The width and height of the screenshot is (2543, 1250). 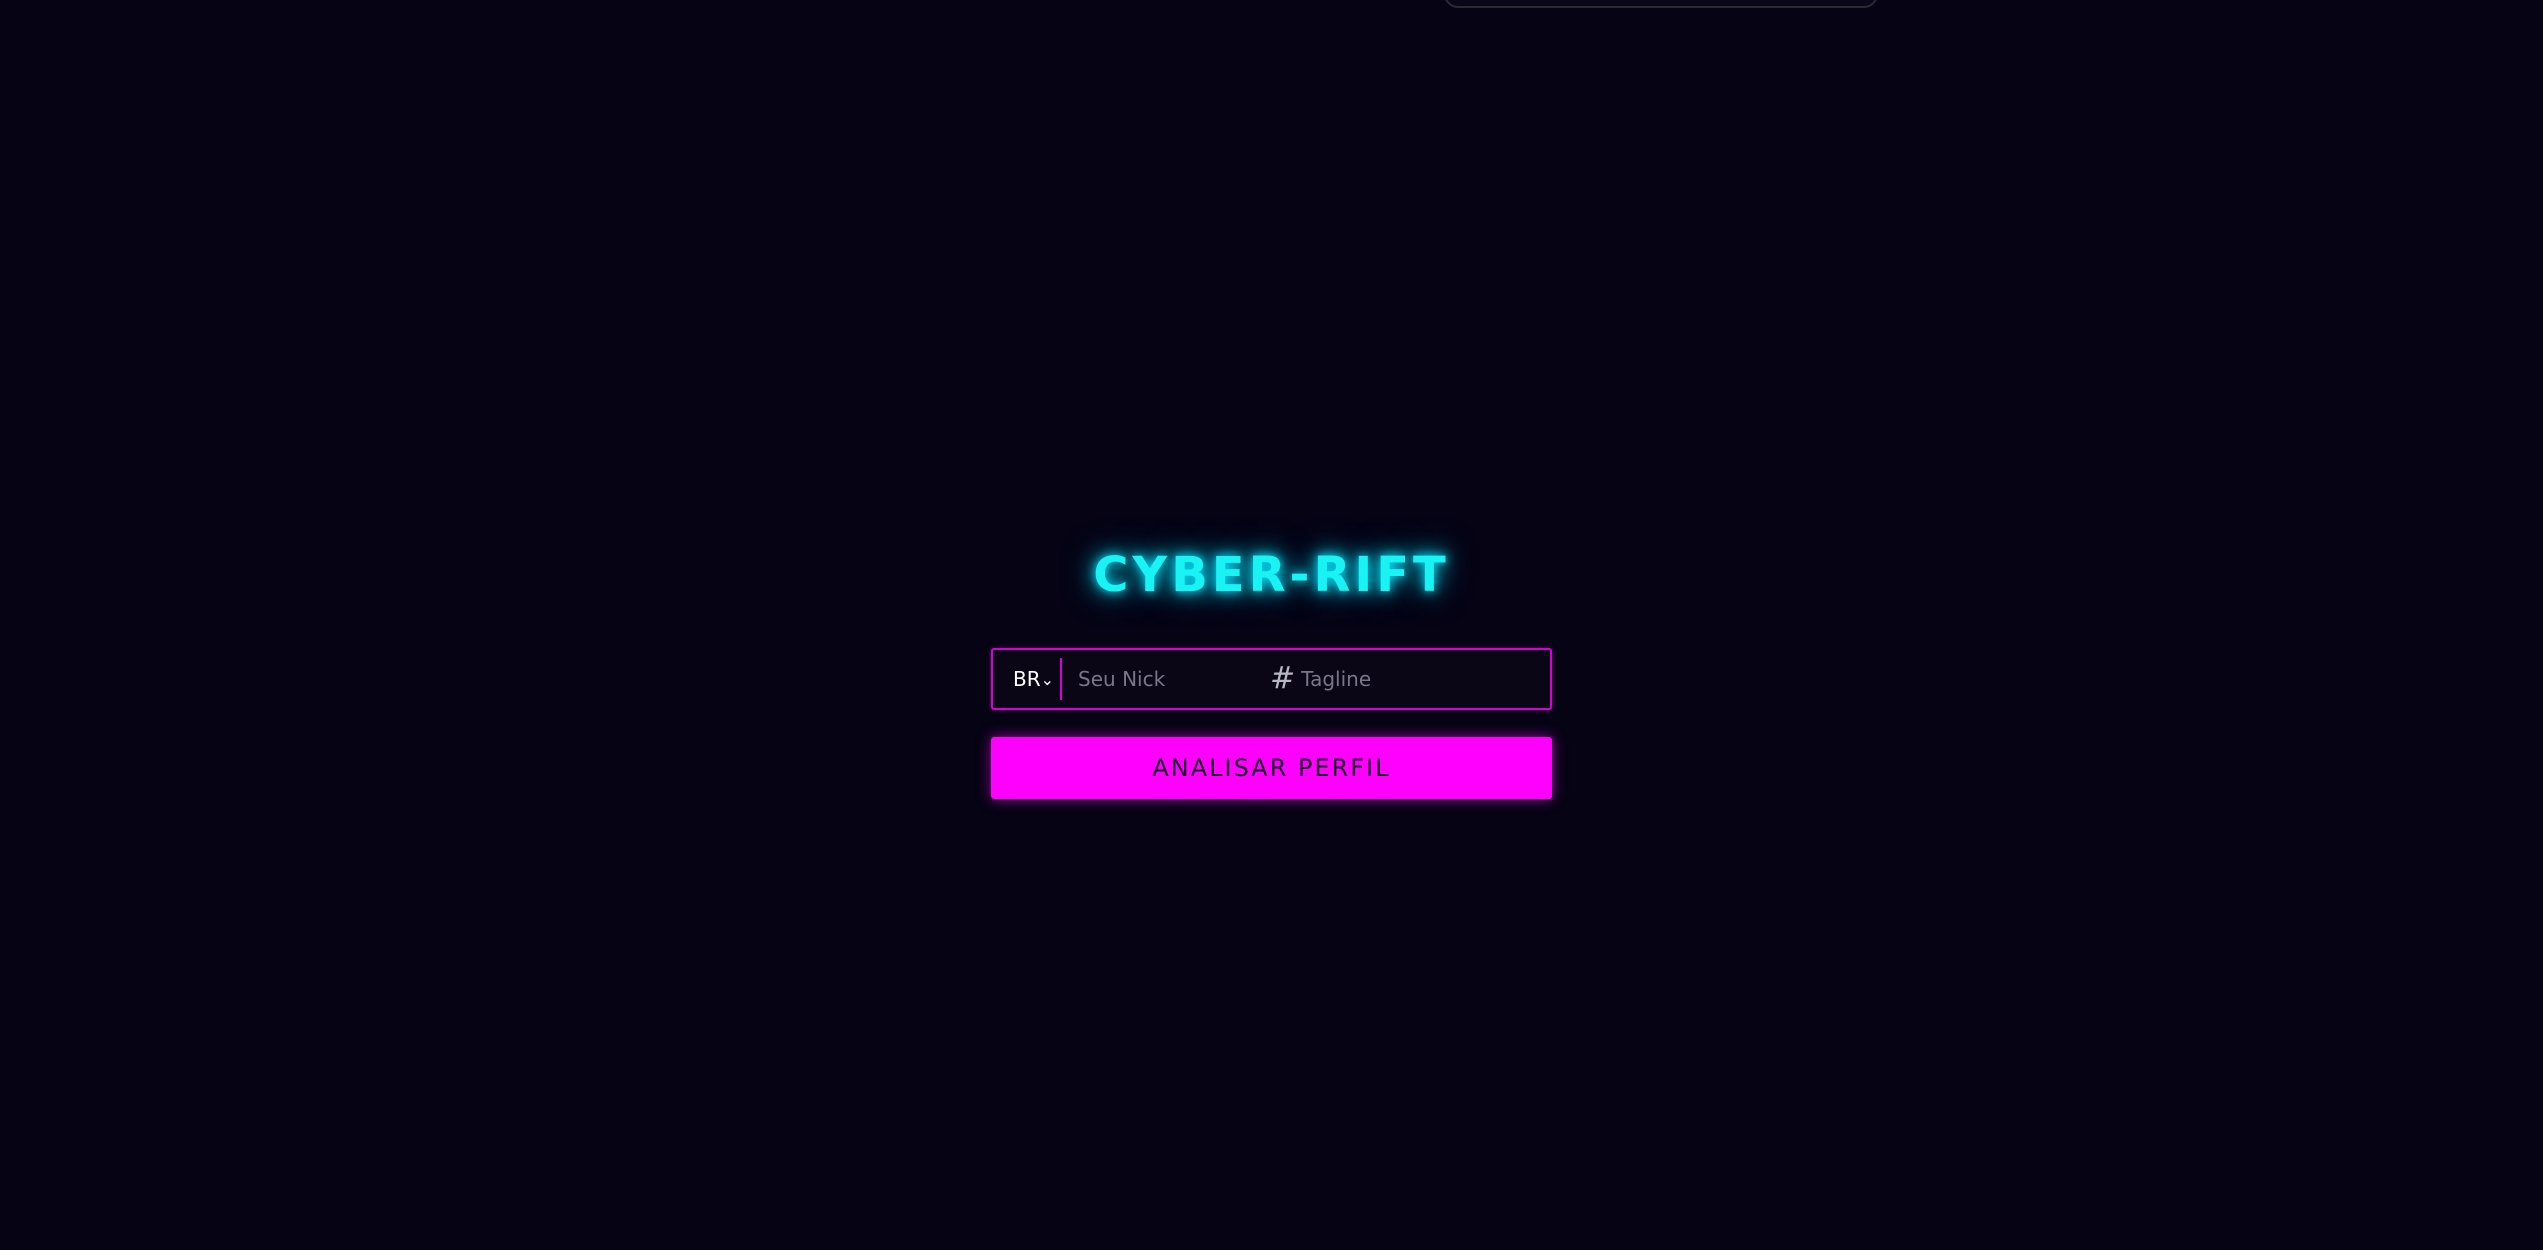 I want to click on chevron-down-icon: ⌄, so click(x=1047, y=679).